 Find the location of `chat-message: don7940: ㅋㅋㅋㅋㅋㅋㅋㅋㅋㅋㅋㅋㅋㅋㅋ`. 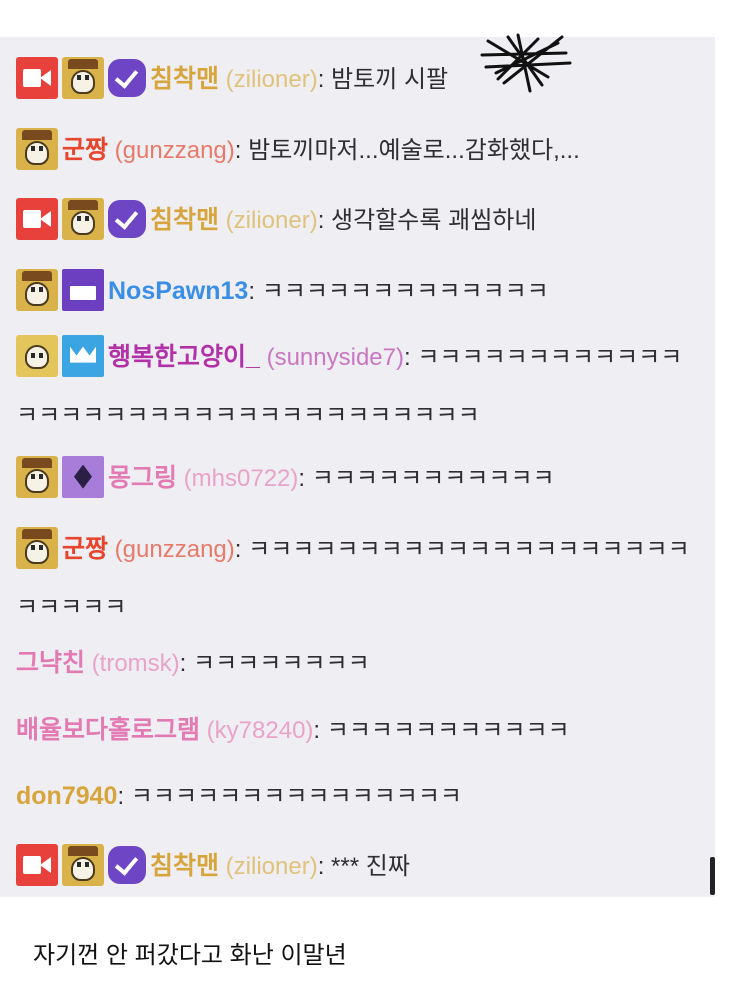

chat-message: don7940: ㅋㅋㅋㅋㅋㅋㅋㅋㅋㅋㅋㅋㅋㅋㅋ is located at coordinates (353, 796).